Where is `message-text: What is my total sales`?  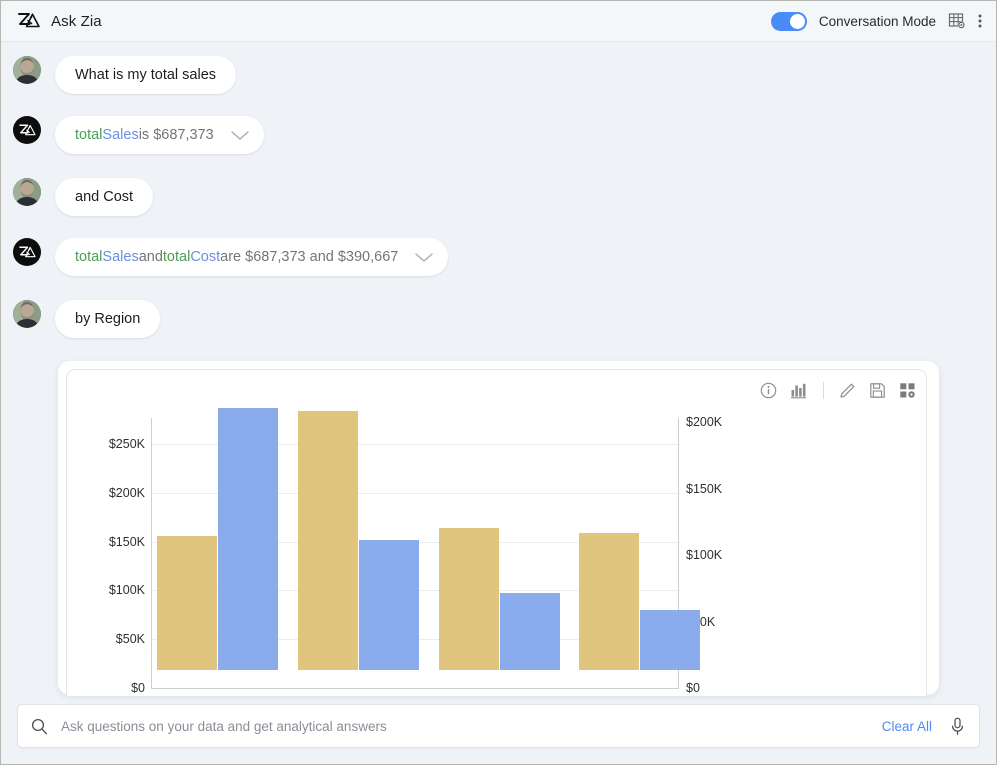
message-text: What is my total sales is located at coordinates (146, 75).